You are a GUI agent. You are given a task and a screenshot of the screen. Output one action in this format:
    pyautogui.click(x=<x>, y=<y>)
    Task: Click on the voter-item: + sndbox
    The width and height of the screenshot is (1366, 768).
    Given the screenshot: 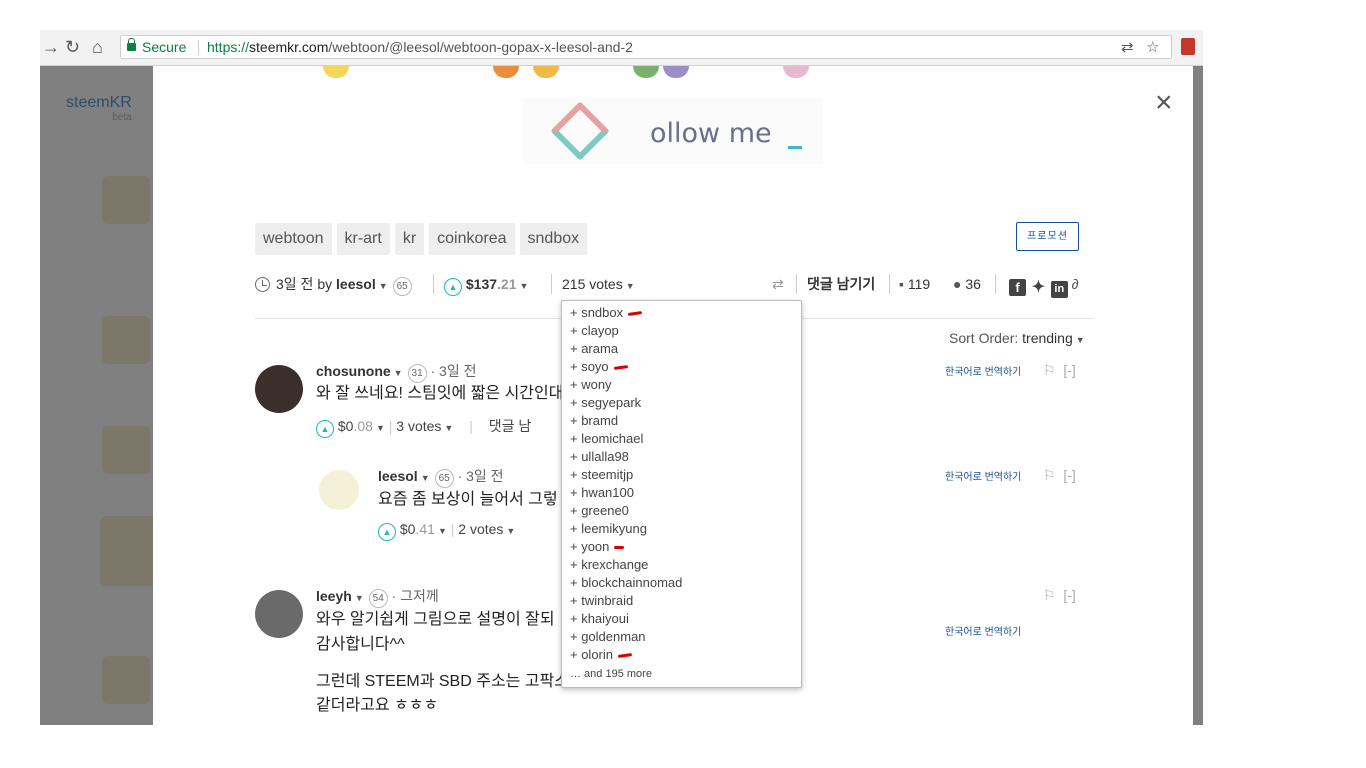 What is the action you would take?
    pyautogui.click(x=685, y=313)
    